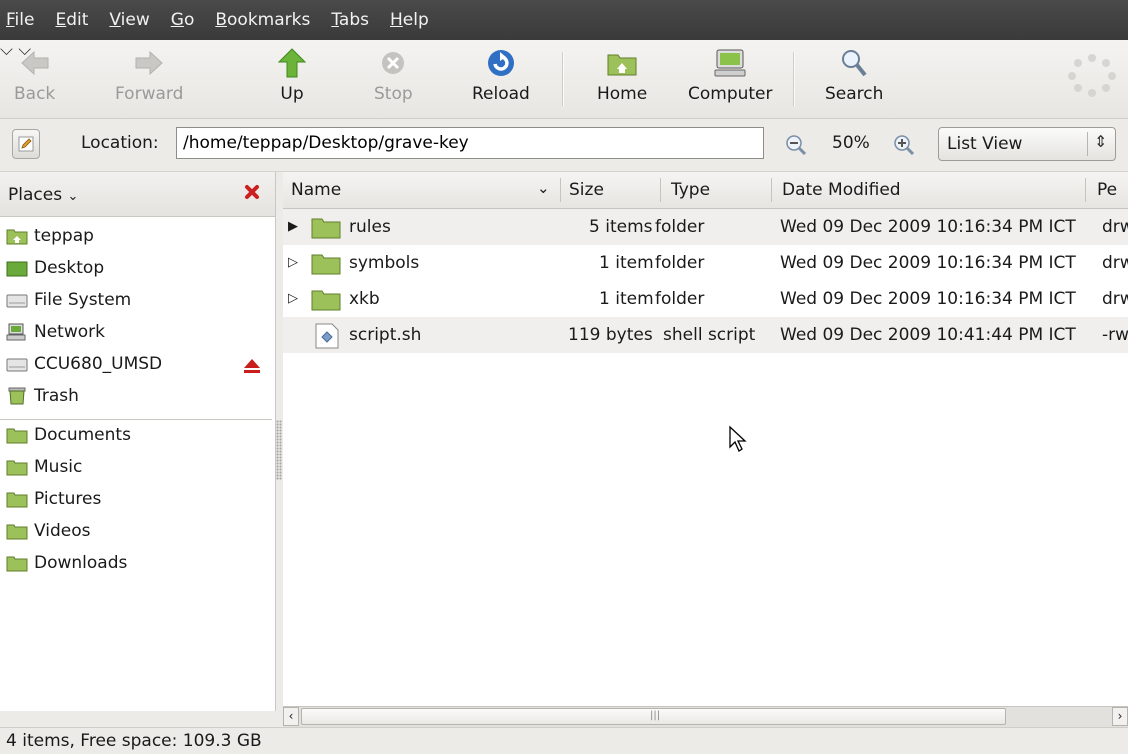  I want to click on scrollbar-thumb: |||, so click(653, 716).